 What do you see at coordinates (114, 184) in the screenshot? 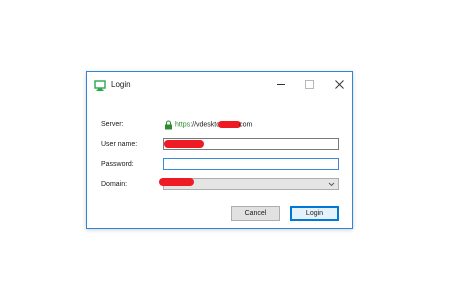
I see `domain-label: Domain:` at bounding box center [114, 184].